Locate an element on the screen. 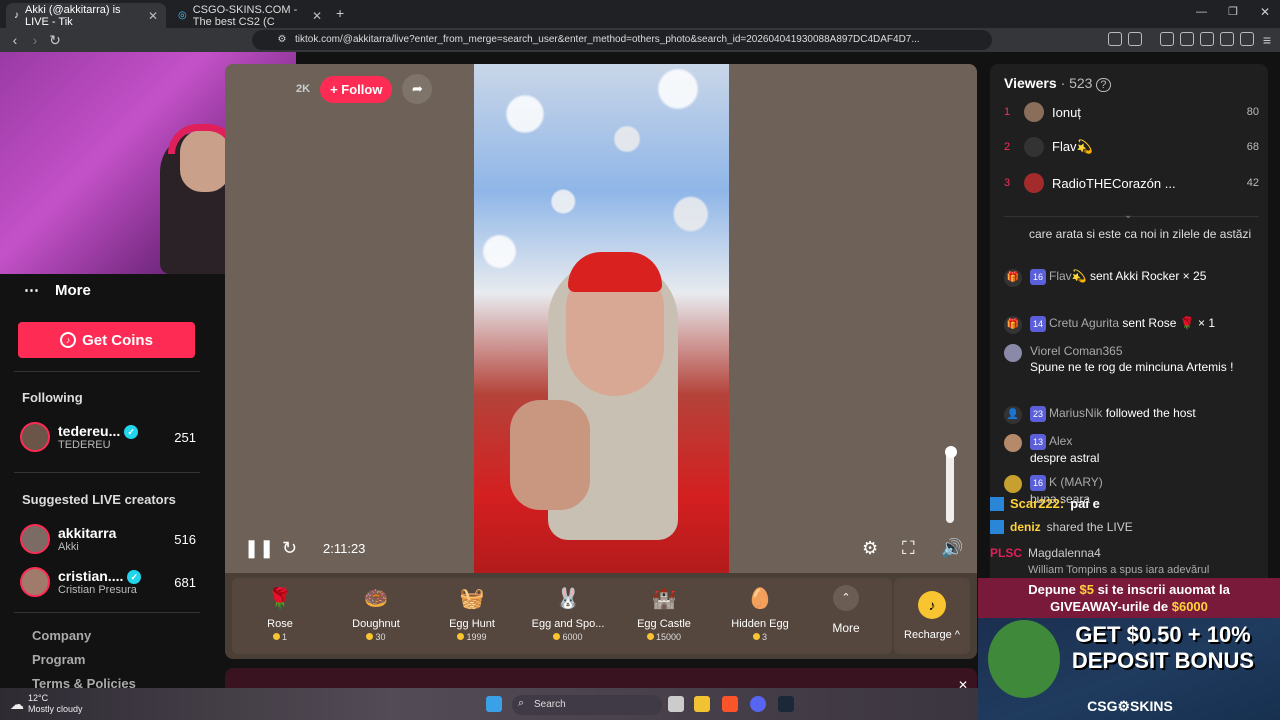 This screenshot has width=1280, height=720. settings-icon: ⚙ is located at coordinates (870, 548).